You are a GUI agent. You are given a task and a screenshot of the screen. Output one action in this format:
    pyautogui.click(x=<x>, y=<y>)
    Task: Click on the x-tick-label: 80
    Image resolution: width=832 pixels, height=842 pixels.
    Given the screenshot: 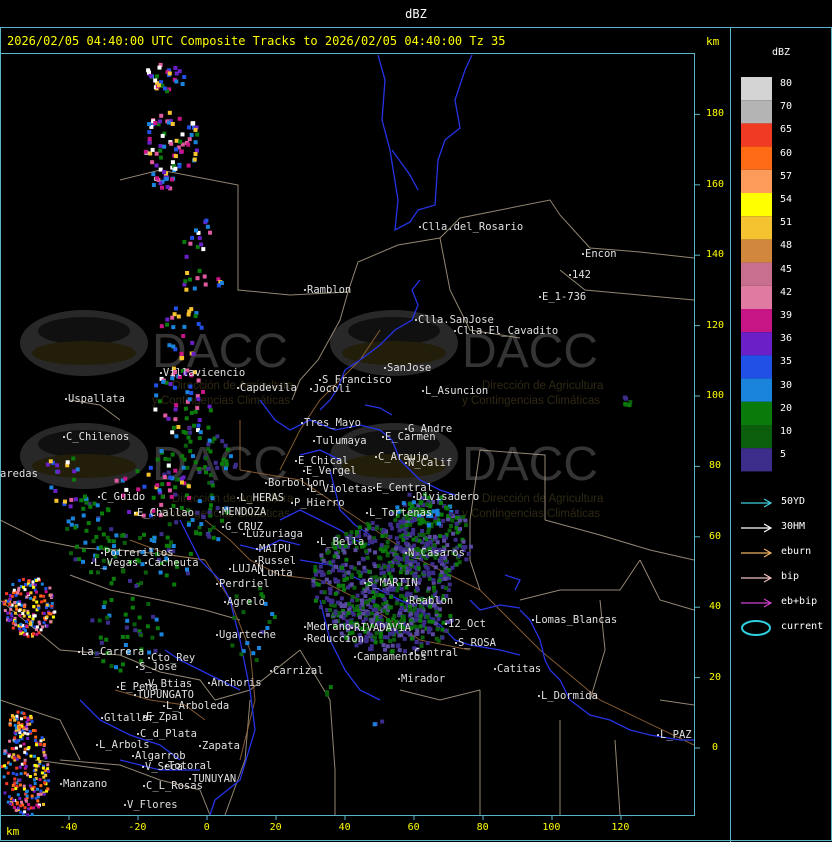 What is the action you would take?
    pyautogui.click(x=482, y=827)
    